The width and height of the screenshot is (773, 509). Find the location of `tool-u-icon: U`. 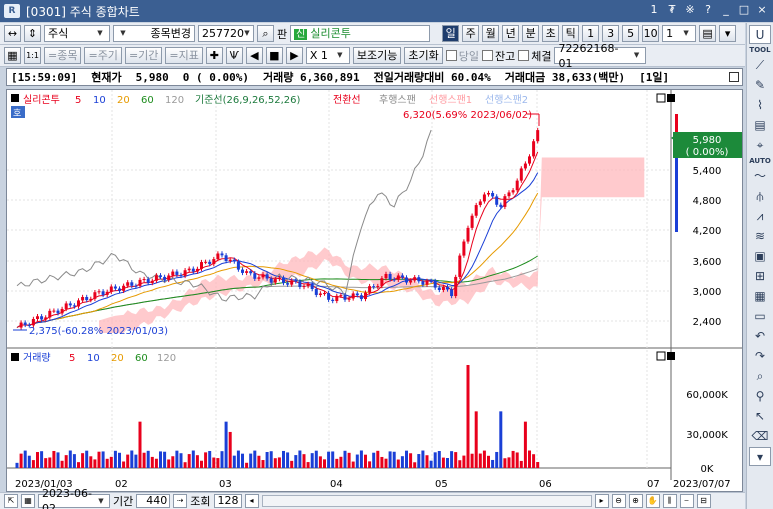

tool-u-icon: U is located at coordinates (760, 34).